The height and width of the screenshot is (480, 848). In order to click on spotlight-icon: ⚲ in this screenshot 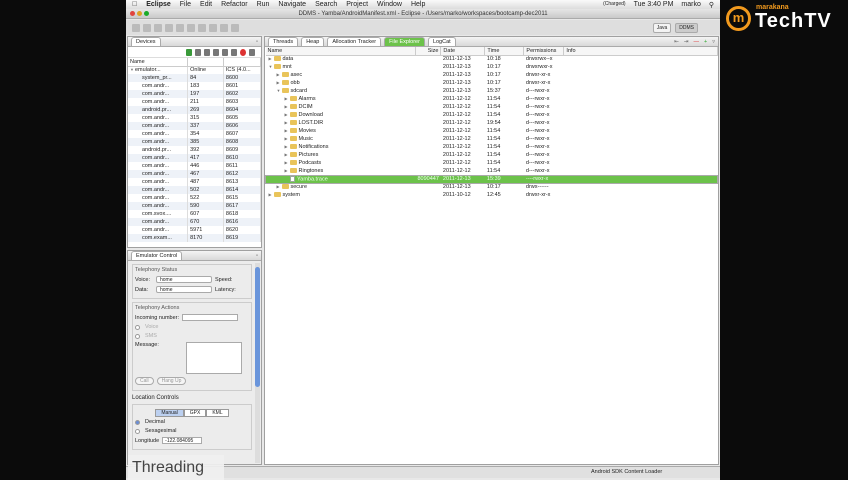, I will do `click(711, 5)`.